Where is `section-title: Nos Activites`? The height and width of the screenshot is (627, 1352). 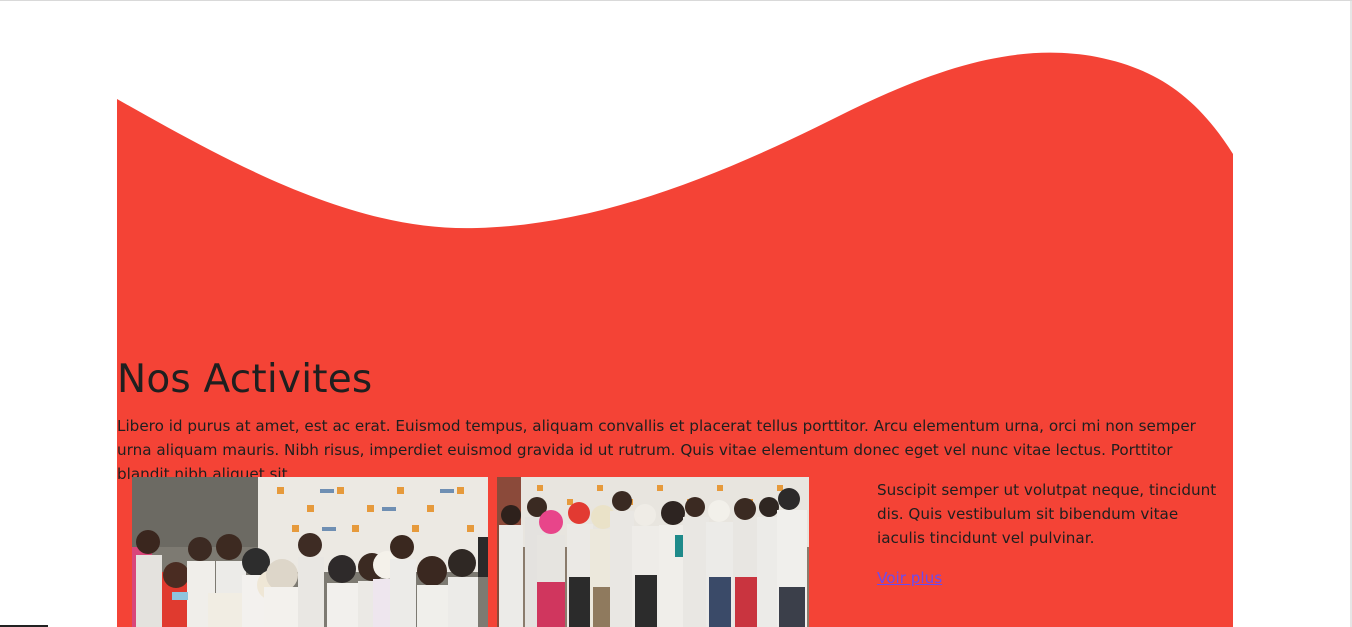
section-title: Nos Activites is located at coordinates (245, 379).